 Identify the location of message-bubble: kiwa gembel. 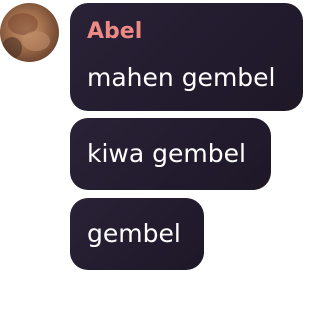
(170, 154).